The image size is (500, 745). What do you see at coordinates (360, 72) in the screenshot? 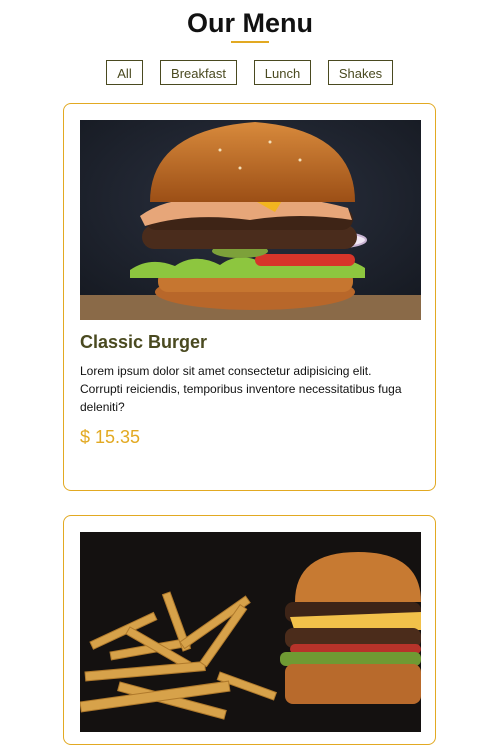
I see `filter-shakes-button: Shakes` at bounding box center [360, 72].